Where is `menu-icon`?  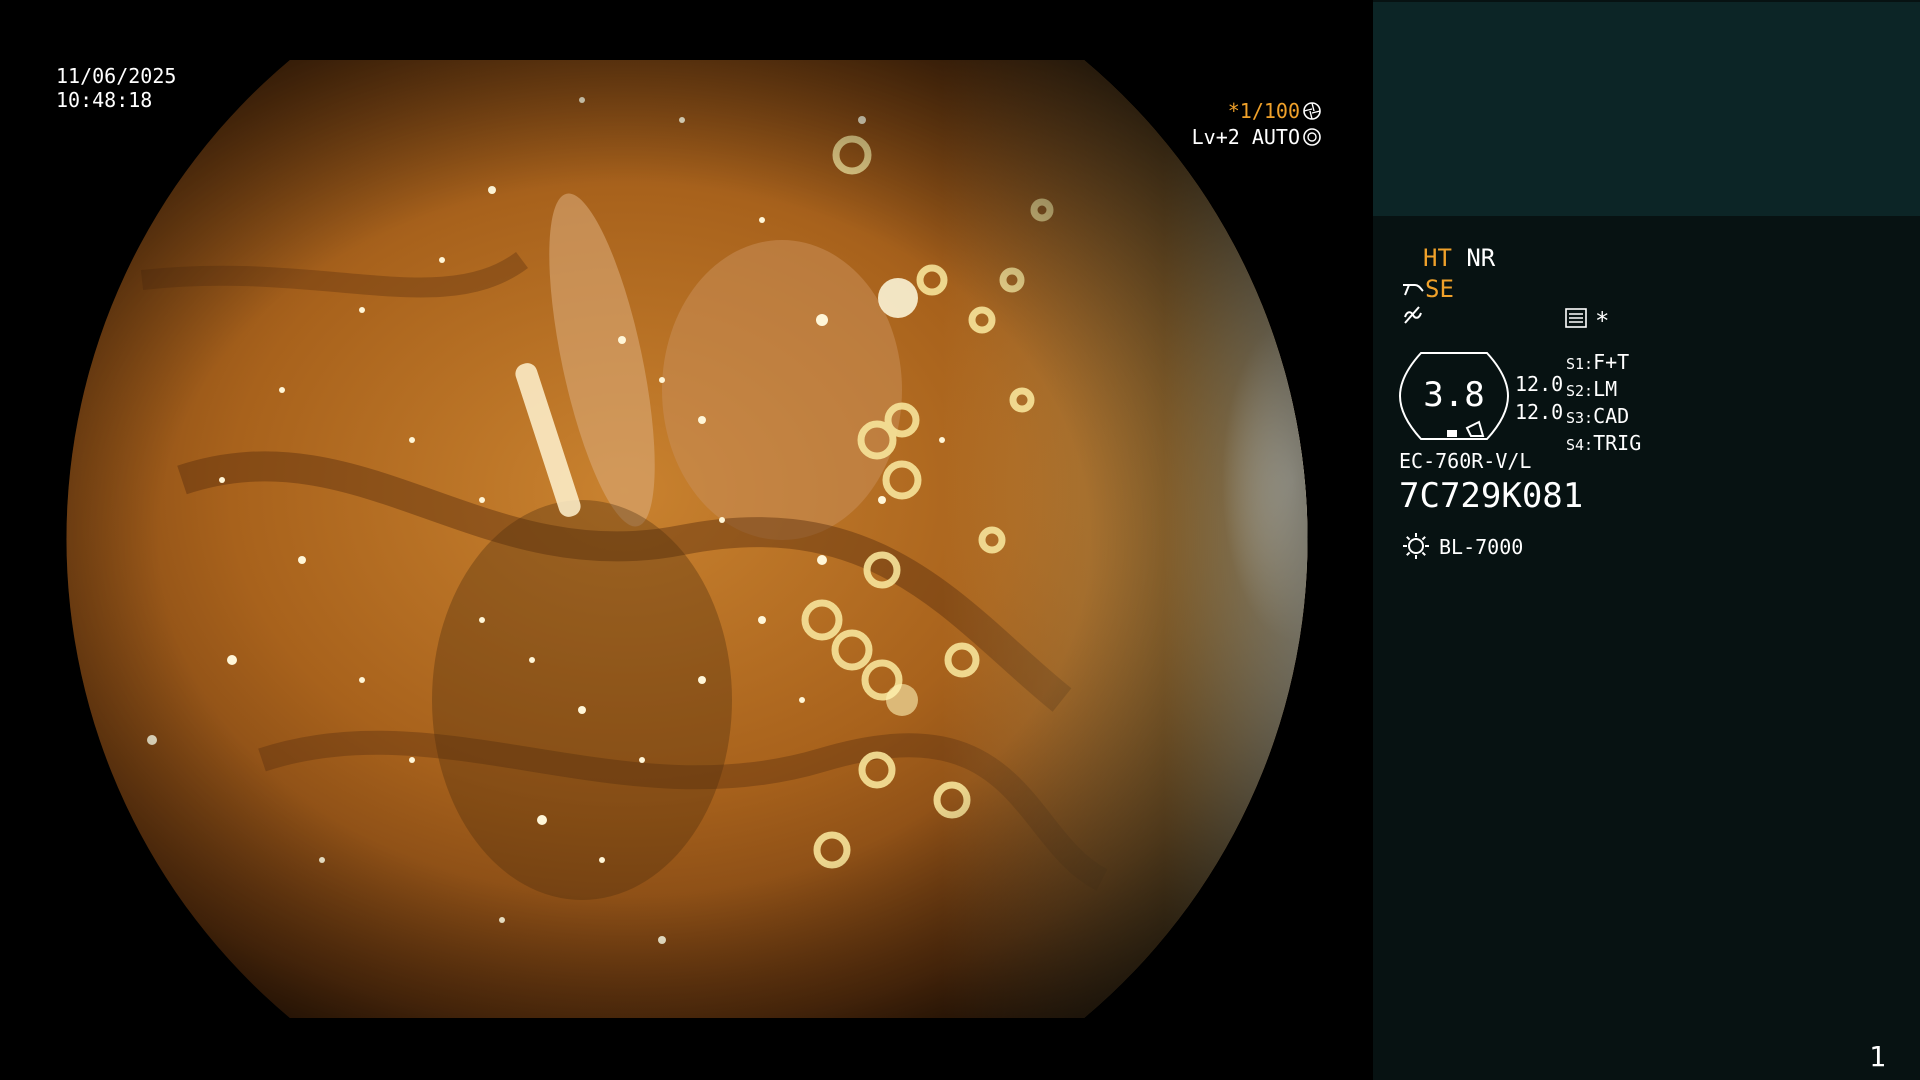
menu-icon is located at coordinates (1576, 318).